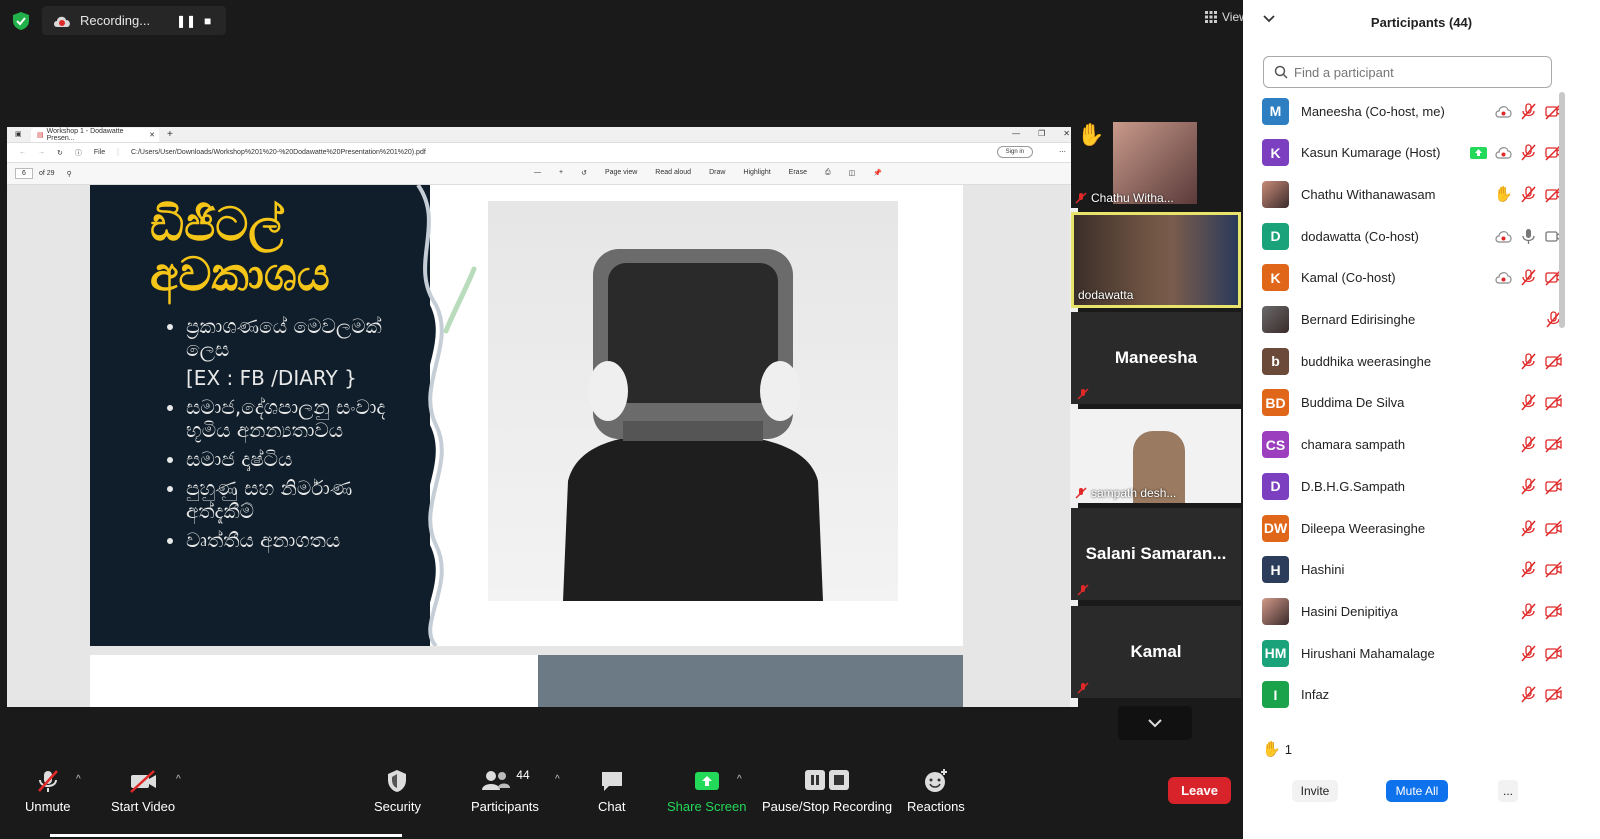 The image size is (1600, 839). What do you see at coordinates (1348, 278) in the screenshot?
I see `participant-name: Kamal (Co-host)` at bounding box center [1348, 278].